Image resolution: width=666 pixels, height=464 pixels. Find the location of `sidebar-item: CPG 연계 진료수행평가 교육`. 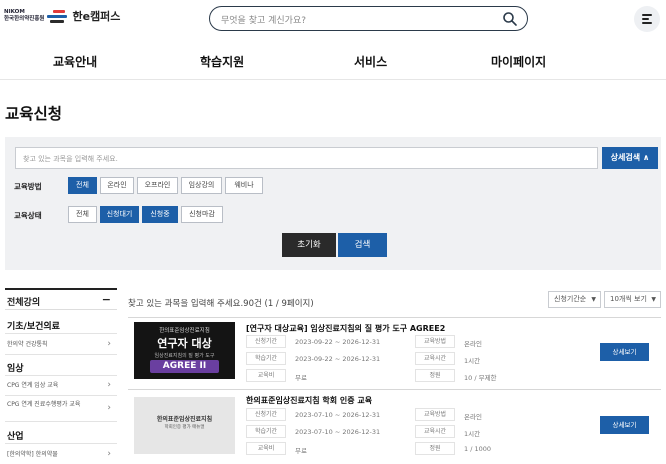

sidebar-item: CPG 연계 진료수행평가 교육 is located at coordinates (47, 405).